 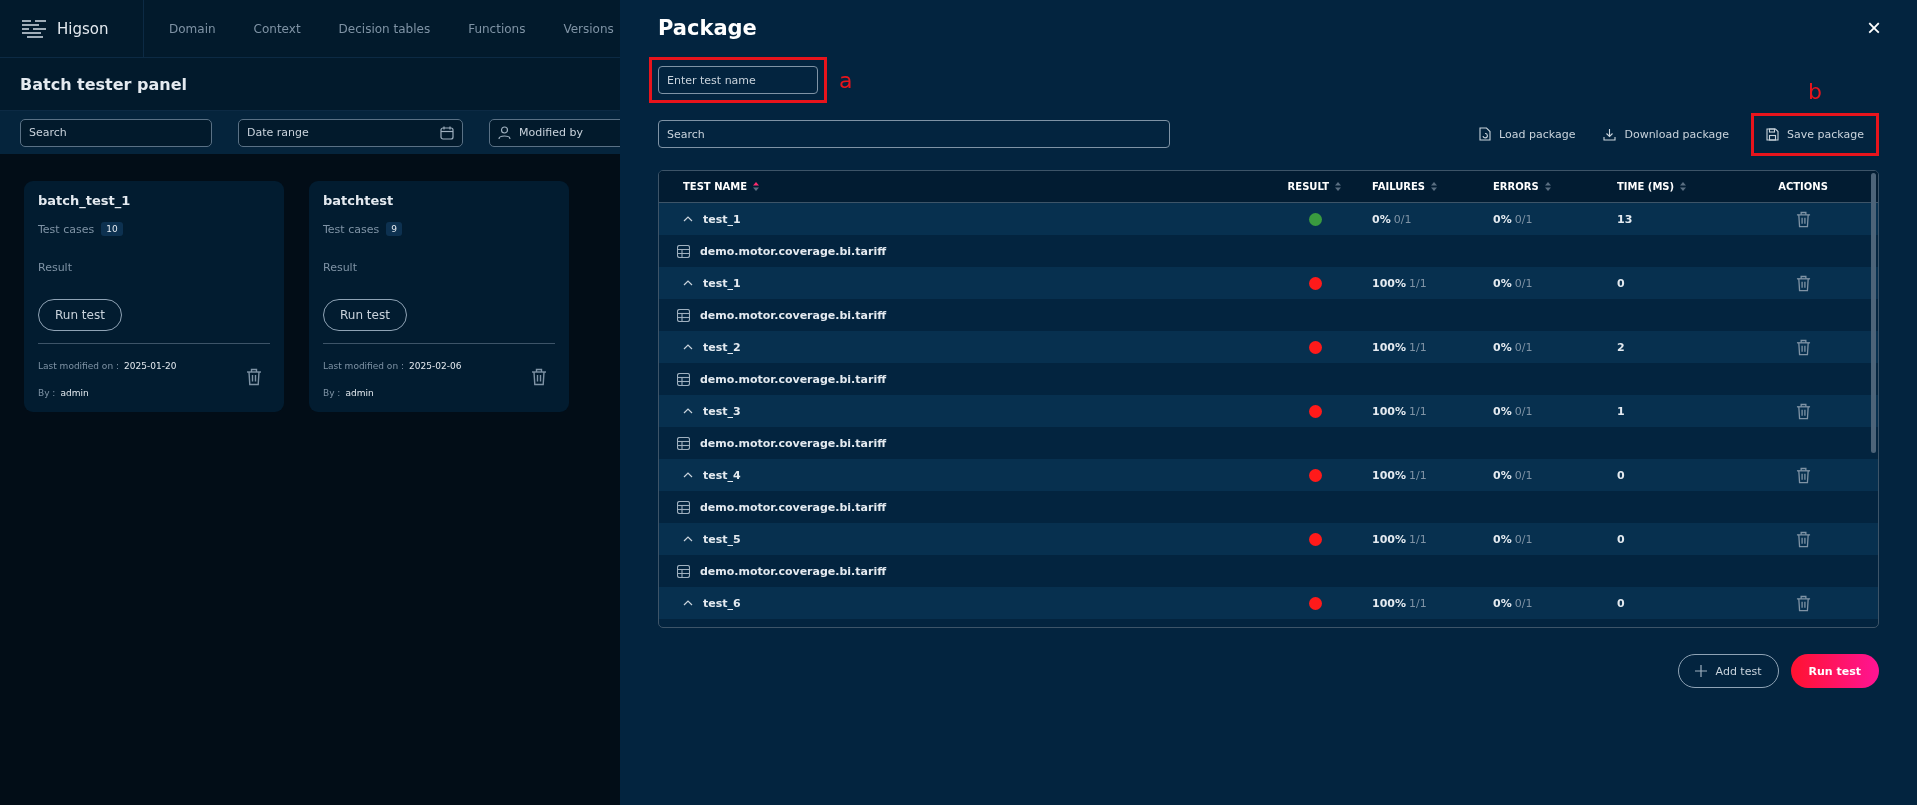 I want to click on column-header: TEST NAME, so click(x=715, y=186).